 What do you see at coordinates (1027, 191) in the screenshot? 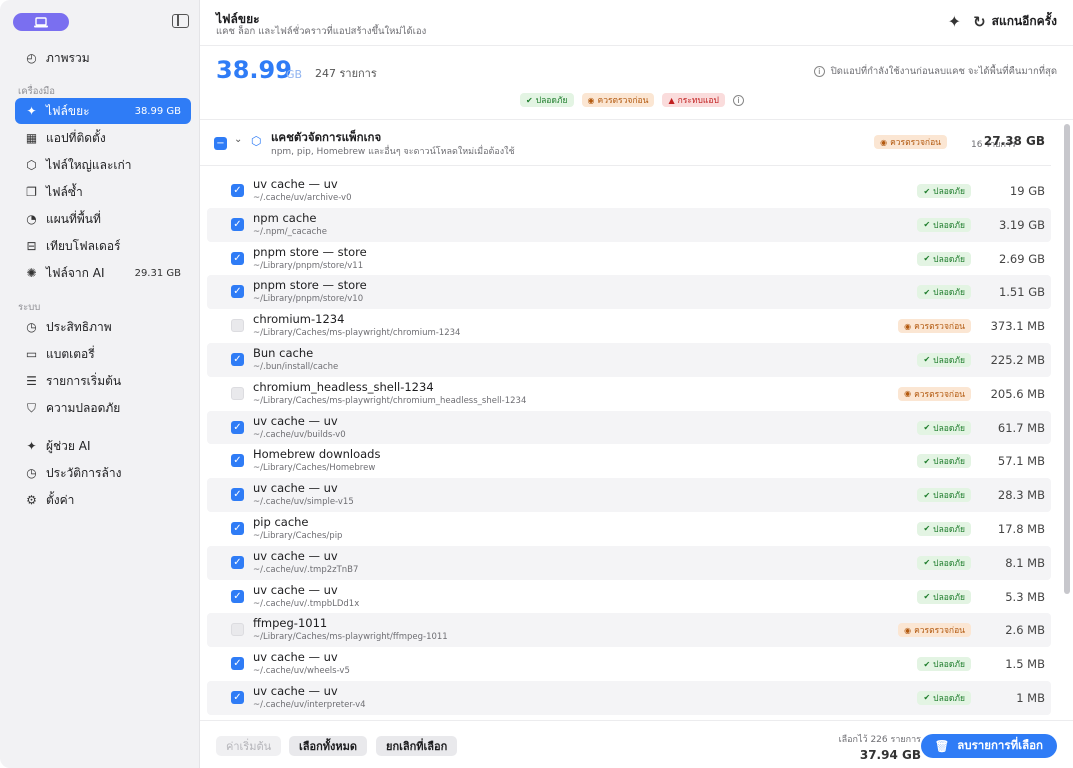
I see `row-size: 19 GB` at bounding box center [1027, 191].